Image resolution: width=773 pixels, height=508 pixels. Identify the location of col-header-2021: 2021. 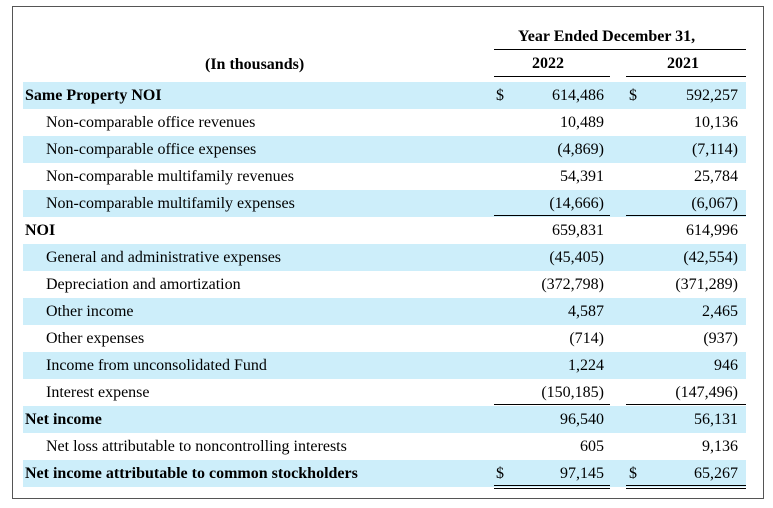
(683, 63).